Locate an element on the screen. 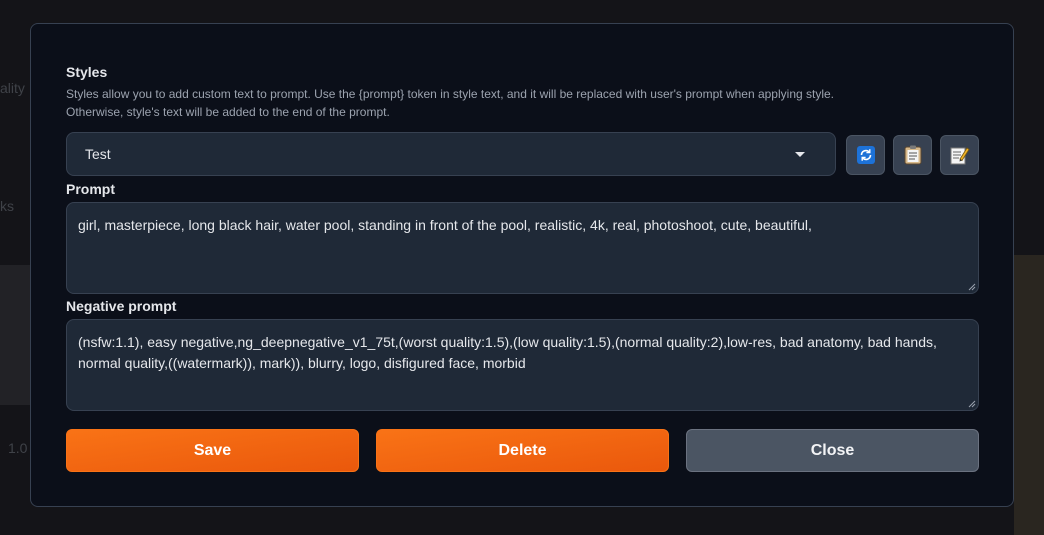 Image resolution: width=1044 pixels, height=535 pixels. close-button: Close is located at coordinates (832, 450).